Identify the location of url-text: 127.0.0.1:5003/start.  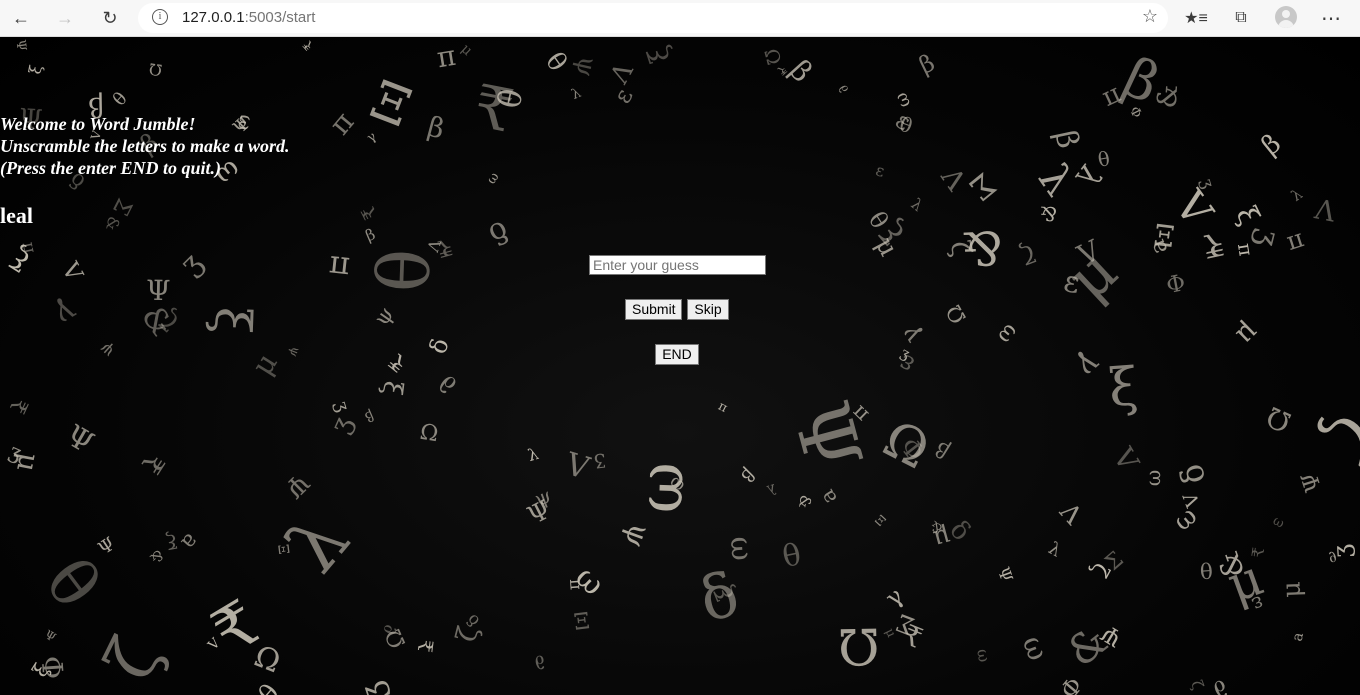
(248, 17).